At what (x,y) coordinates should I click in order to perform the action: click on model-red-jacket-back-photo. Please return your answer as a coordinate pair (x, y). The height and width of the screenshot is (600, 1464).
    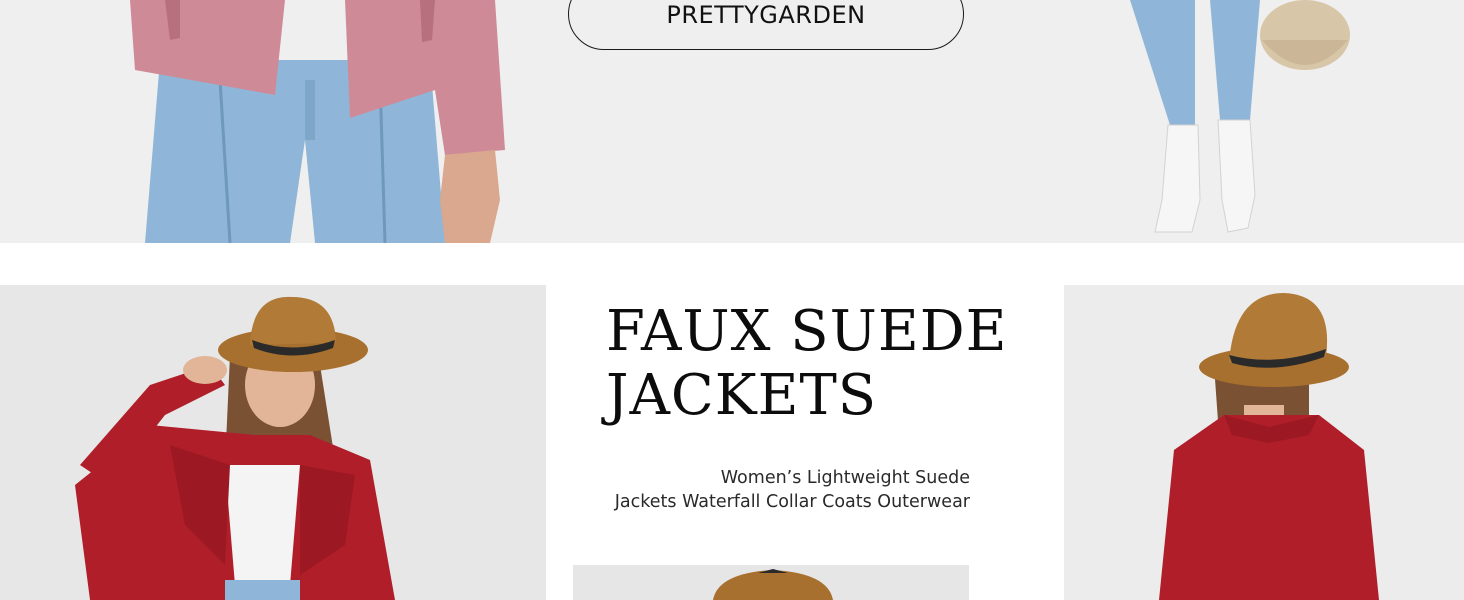
    Looking at the image, I should click on (1264, 442).